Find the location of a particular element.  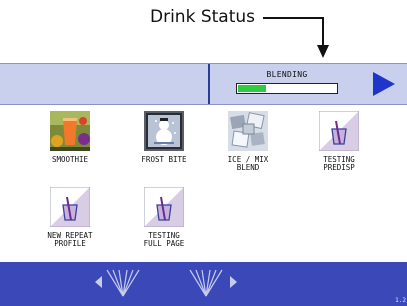

drink-status-label: BLENDING is located at coordinates (287, 74).